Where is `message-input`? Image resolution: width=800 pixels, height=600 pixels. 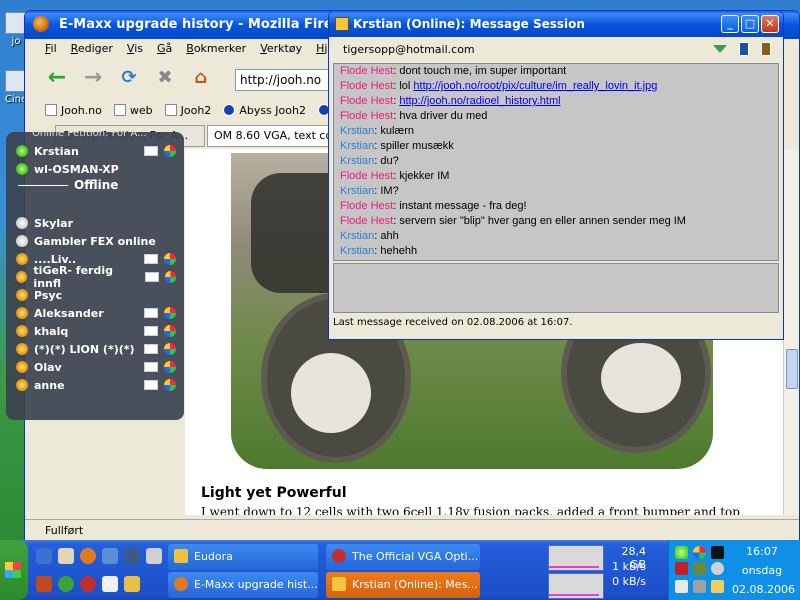
message-input is located at coordinates (556, 288).